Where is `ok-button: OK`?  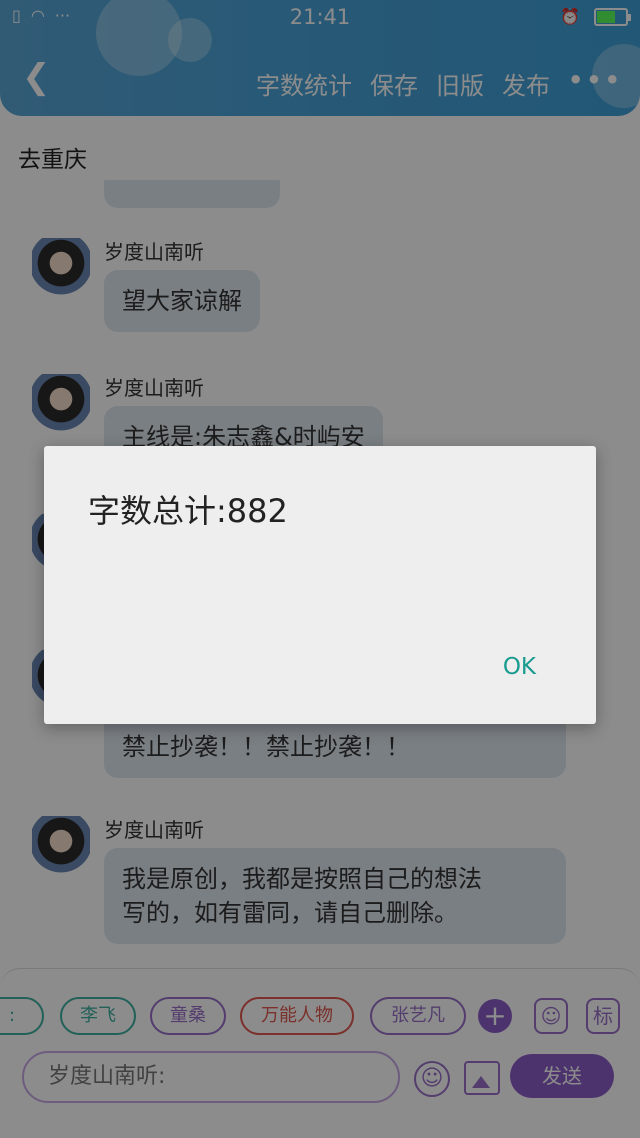
ok-button: OK is located at coordinates (519, 667).